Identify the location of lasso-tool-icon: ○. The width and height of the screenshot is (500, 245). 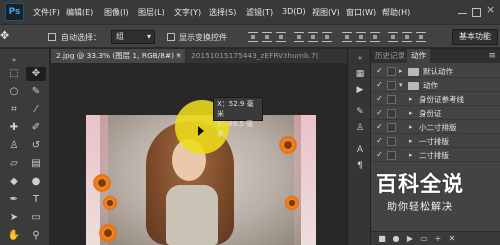
(14, 92).